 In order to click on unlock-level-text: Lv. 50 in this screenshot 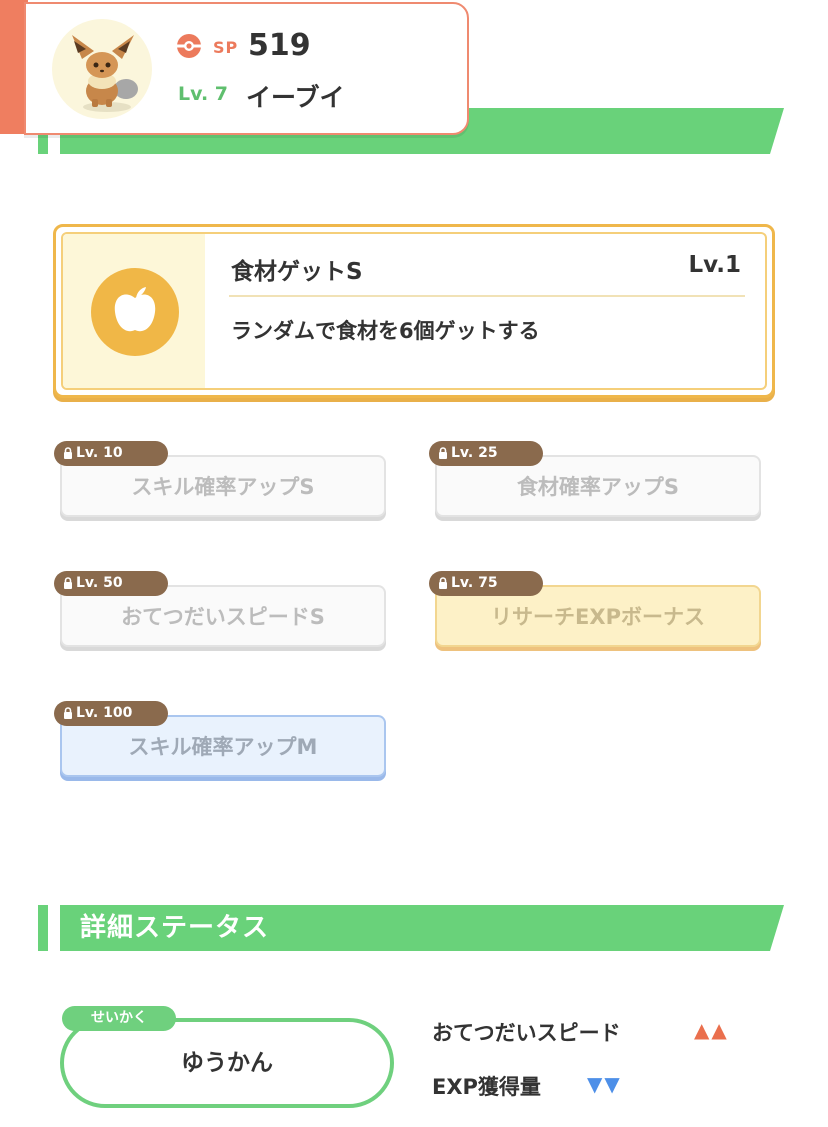, I will do `click(99, 583)`.